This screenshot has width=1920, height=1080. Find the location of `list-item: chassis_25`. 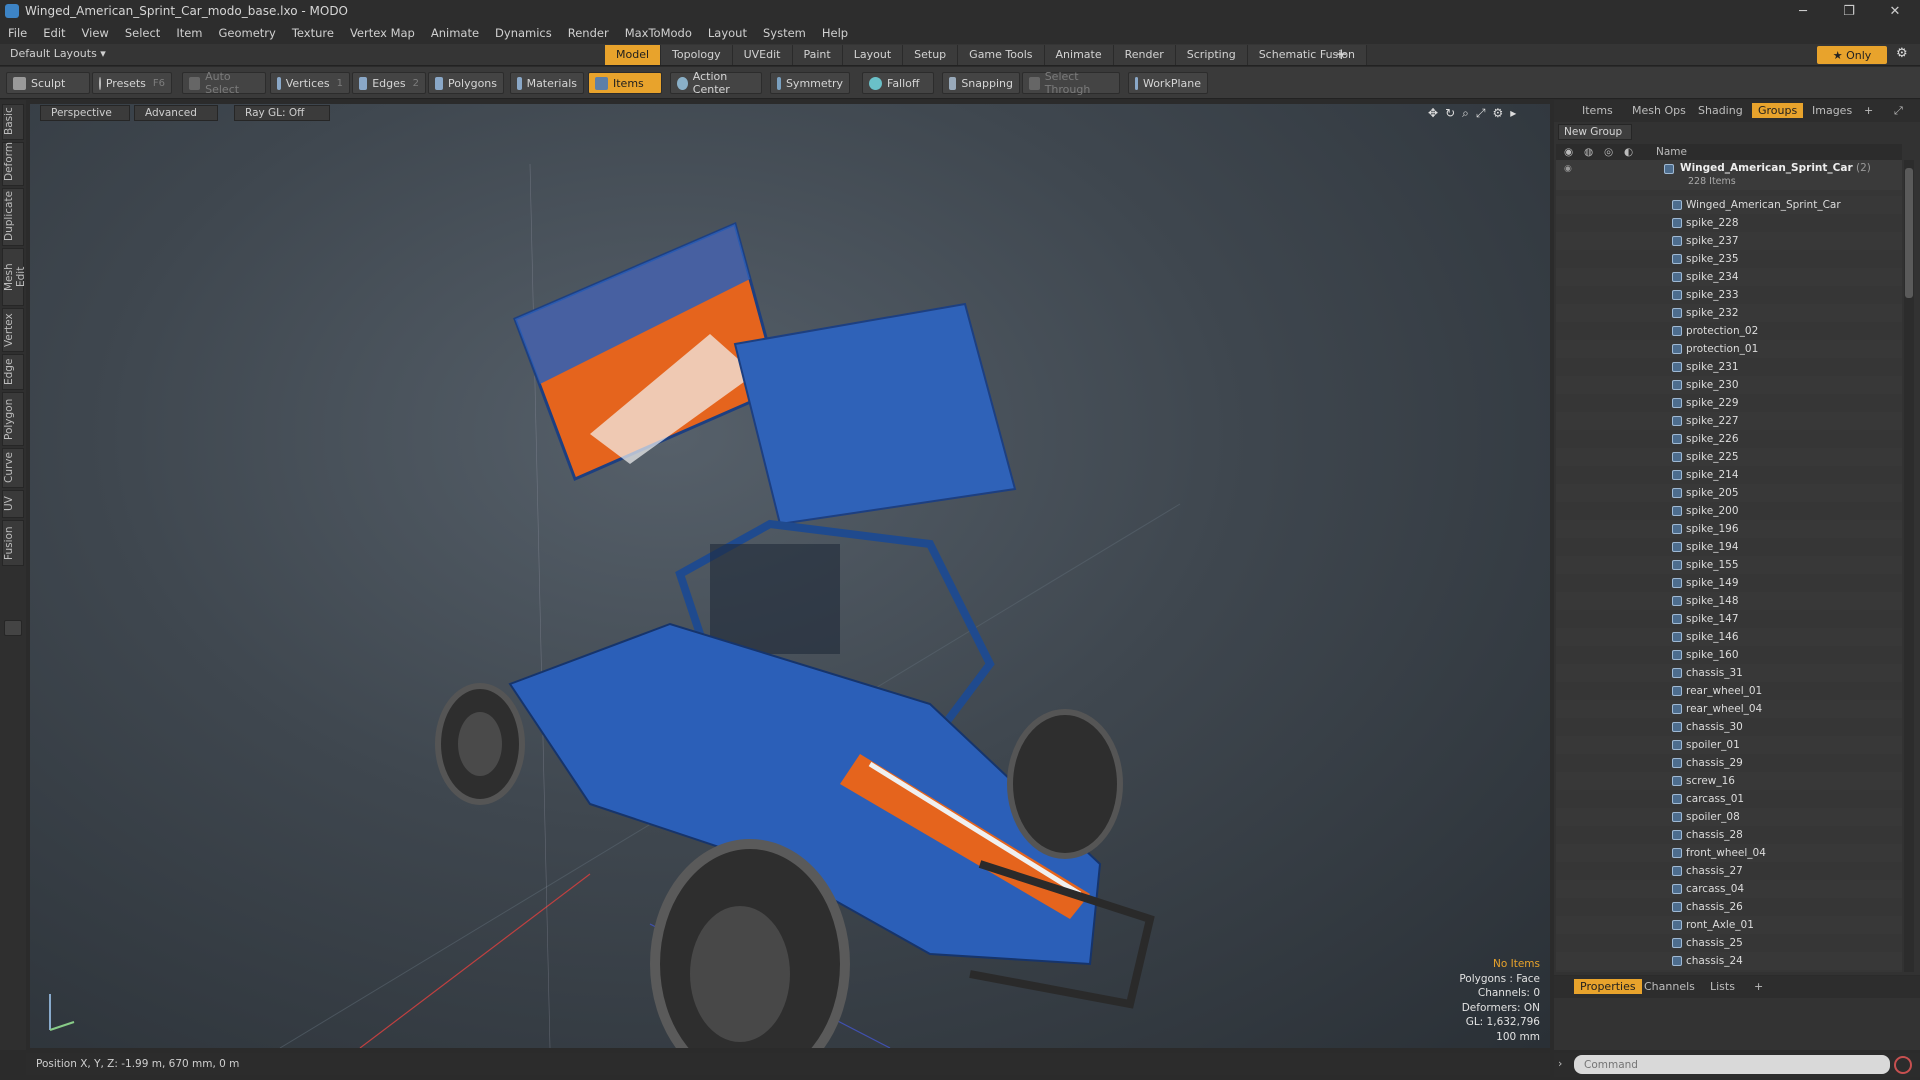

list-item: chassis_25 is located at coordinates (1729, 943).